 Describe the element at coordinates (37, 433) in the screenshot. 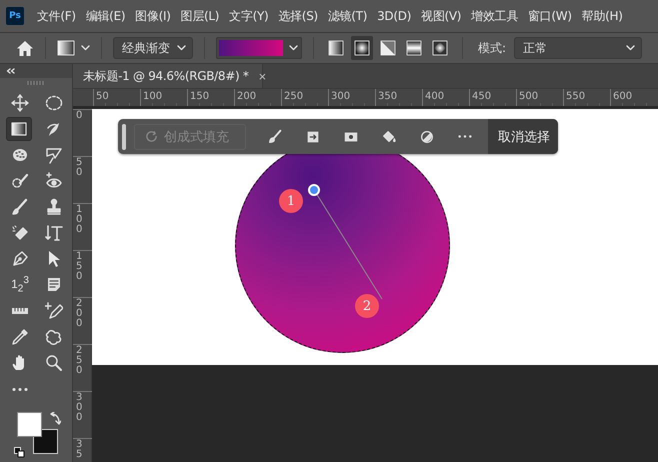

I see `color-swatches` at that location.